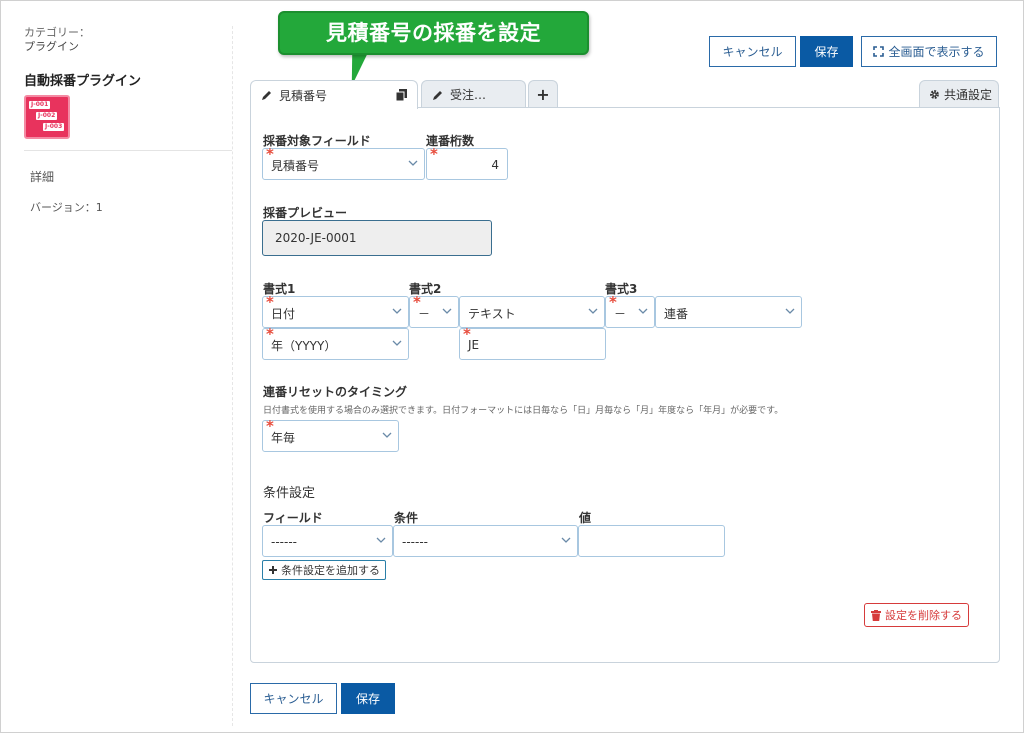 This screenshot has width=1024, height=733. What do you see at coordinates (303, 95) in the screenshot?
I see `tab-label: 見積番号` at bounding box center [303, 95].